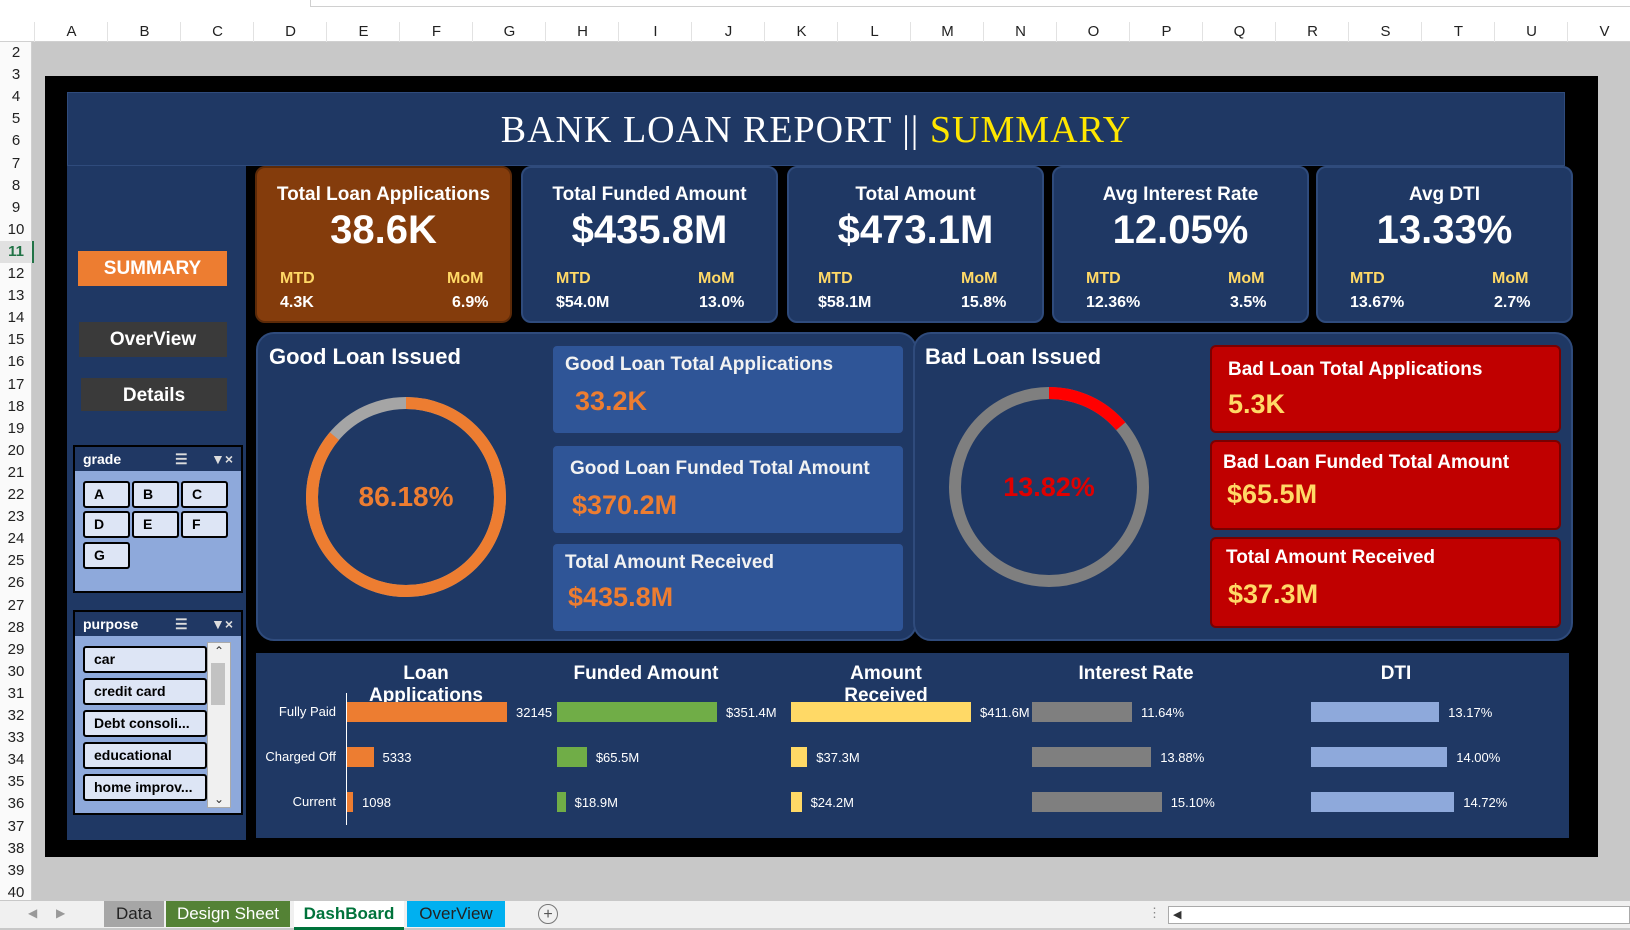 The height and width of the screenshot is (930, 1630). What do you see at coordinates (16, 716) in the screenshot?
I see `row-header-32: 32` at bounding box center [16, 716].